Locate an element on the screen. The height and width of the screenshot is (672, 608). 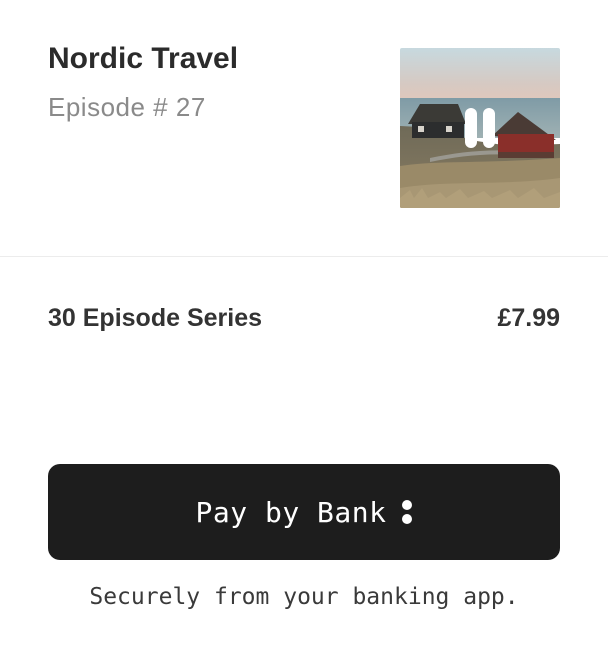
podcast-title: Nordic Travel is located at coordinates (143, 58).